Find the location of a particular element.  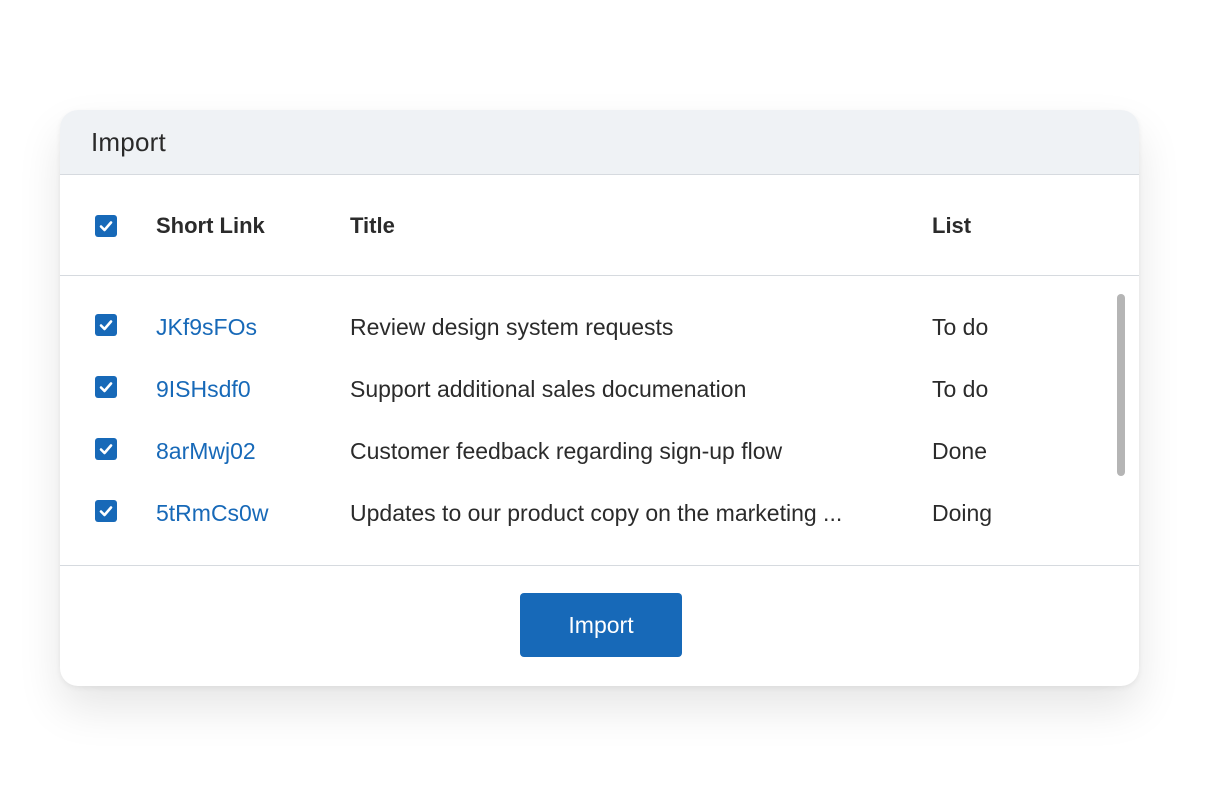

row-title: Customer feedback regarding sign-up flow is located at coordinates (566, 451).